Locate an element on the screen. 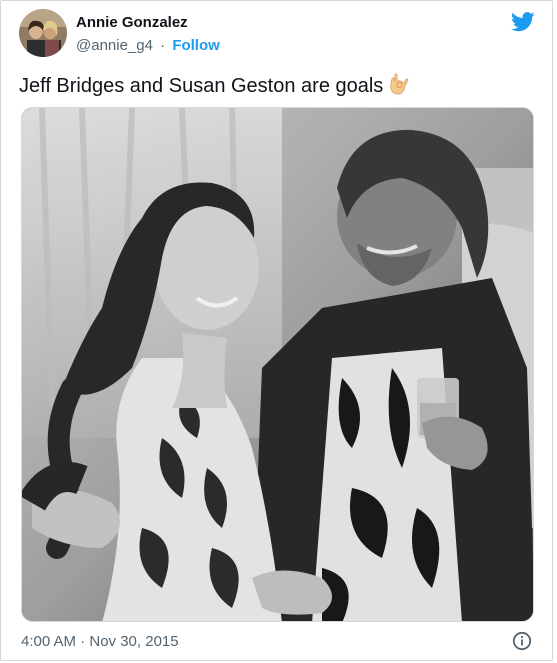  ok-hand-emoji-icon is located at coordinates (399, 84).